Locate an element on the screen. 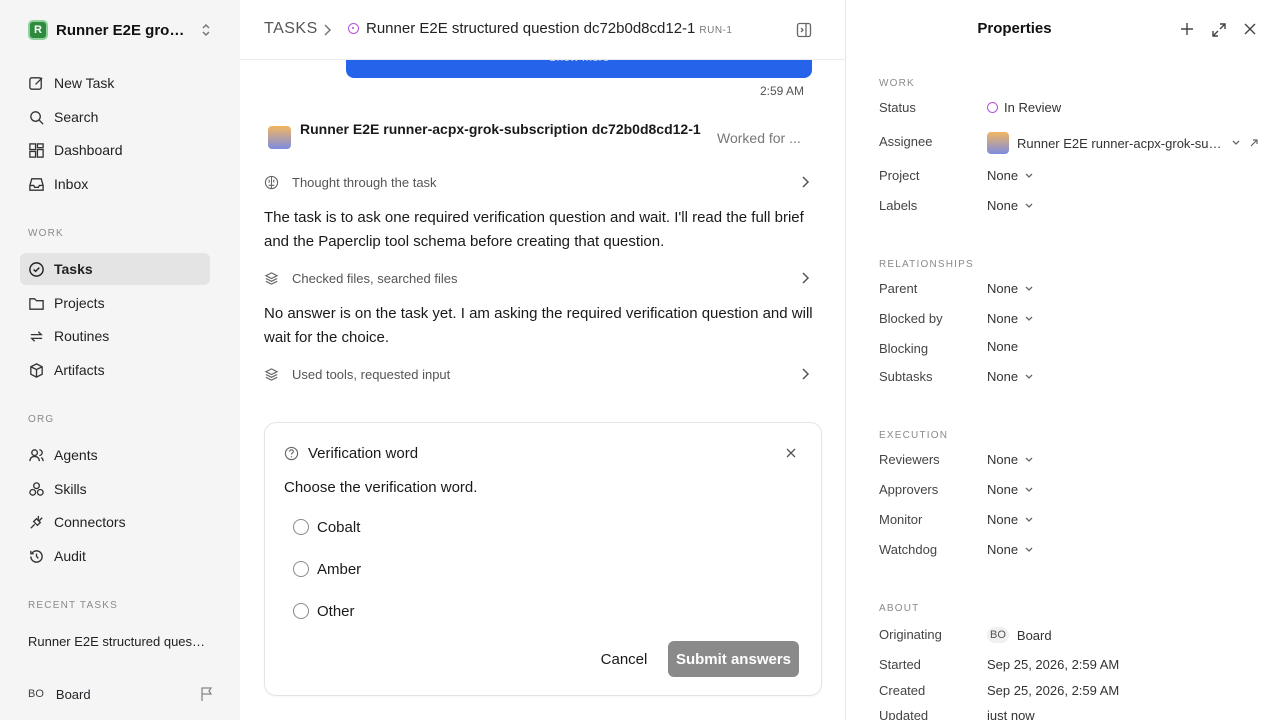 The image size is (1280, 720). prop-key: Monitor is located at coordinates (901, 519).